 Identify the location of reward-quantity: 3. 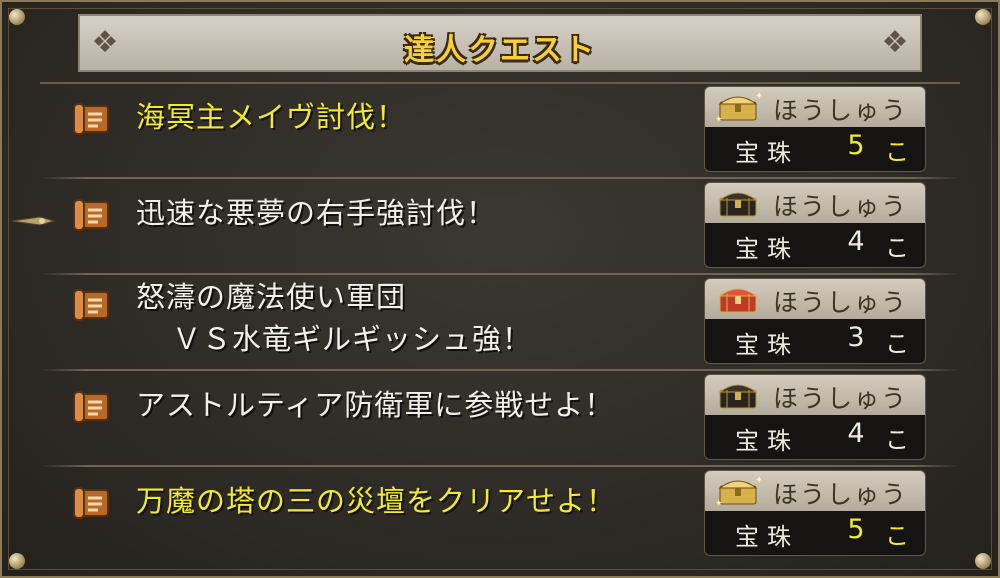
(856, 337).